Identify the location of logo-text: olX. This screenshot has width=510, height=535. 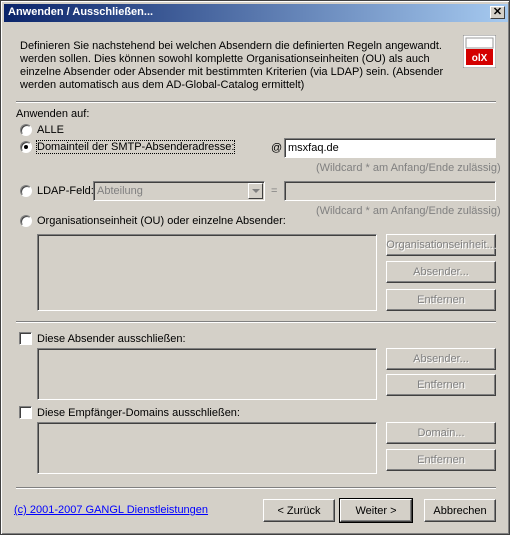
(480, 58).